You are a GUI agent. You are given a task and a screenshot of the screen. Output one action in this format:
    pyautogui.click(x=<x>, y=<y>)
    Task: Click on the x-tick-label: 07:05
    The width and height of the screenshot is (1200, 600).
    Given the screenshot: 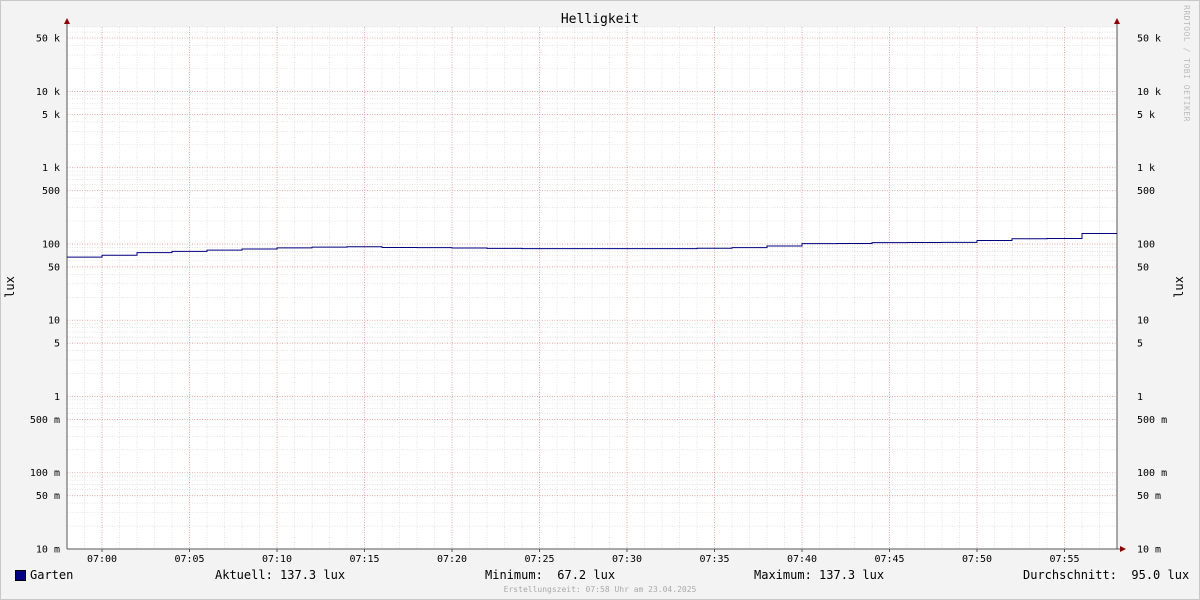 What is the action you would take?
    pyautogui.click(x=189, y=559)
    